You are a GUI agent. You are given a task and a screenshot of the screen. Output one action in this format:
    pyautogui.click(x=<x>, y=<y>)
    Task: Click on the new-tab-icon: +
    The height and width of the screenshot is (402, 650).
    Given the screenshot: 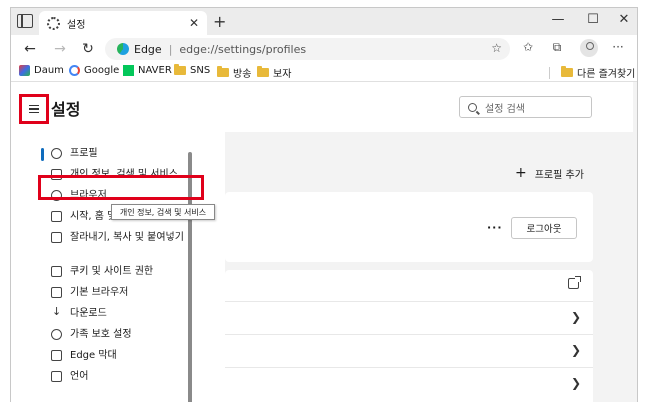 What is the action you would take?
    pyautogui.click(x=219, y=21)
    